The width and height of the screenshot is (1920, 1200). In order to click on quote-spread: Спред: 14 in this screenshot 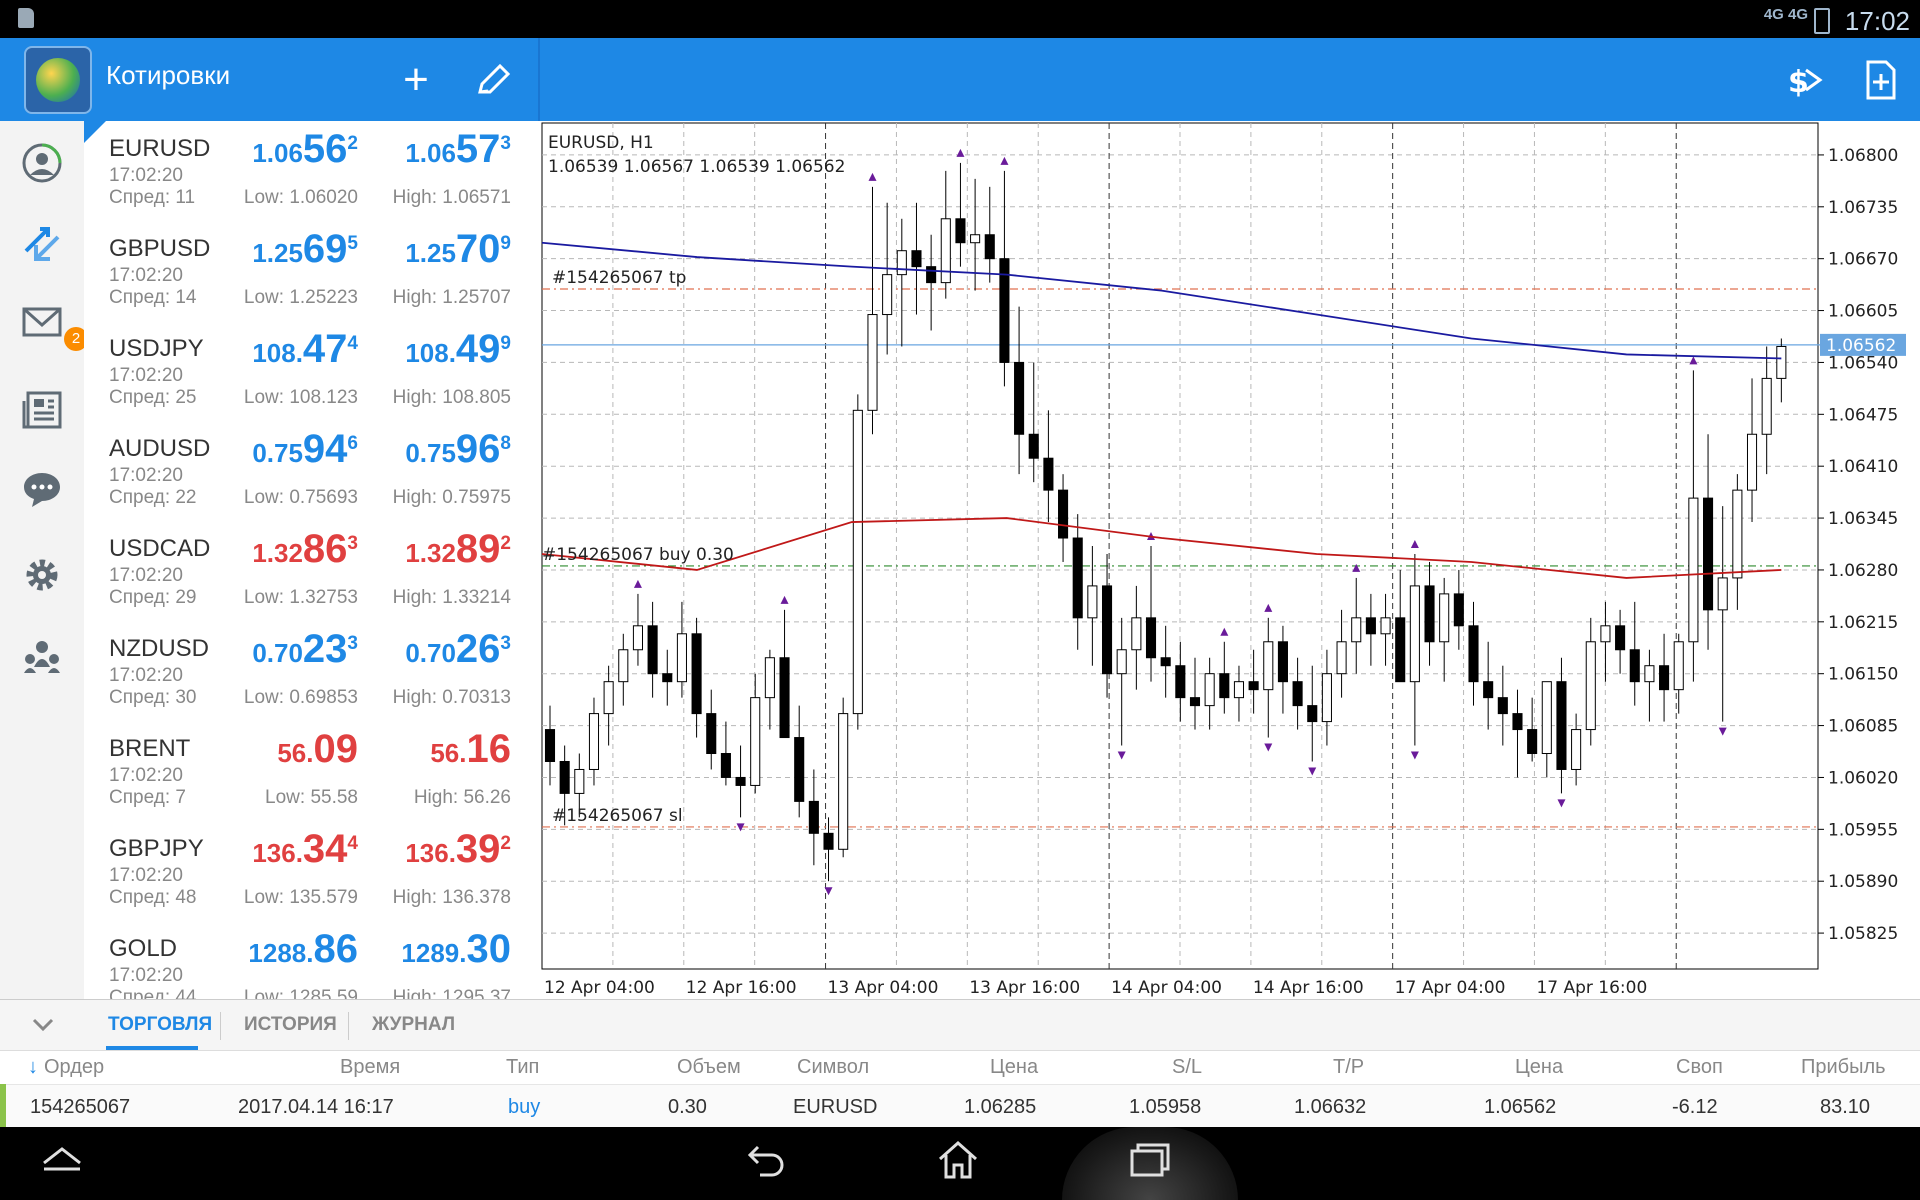, I will do `click(153, 297)`.